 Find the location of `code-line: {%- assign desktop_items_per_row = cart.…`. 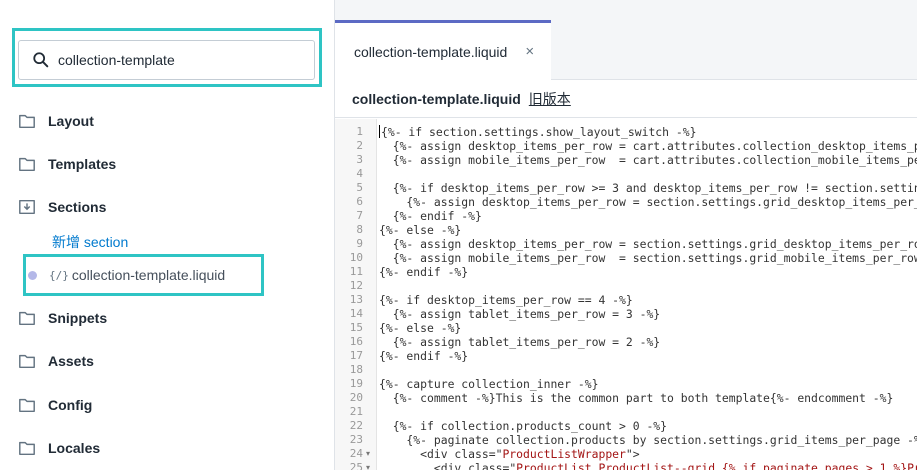

code-line: {%- assign desktop_items_per_row = cart.… is located at coordinates (654, 146).